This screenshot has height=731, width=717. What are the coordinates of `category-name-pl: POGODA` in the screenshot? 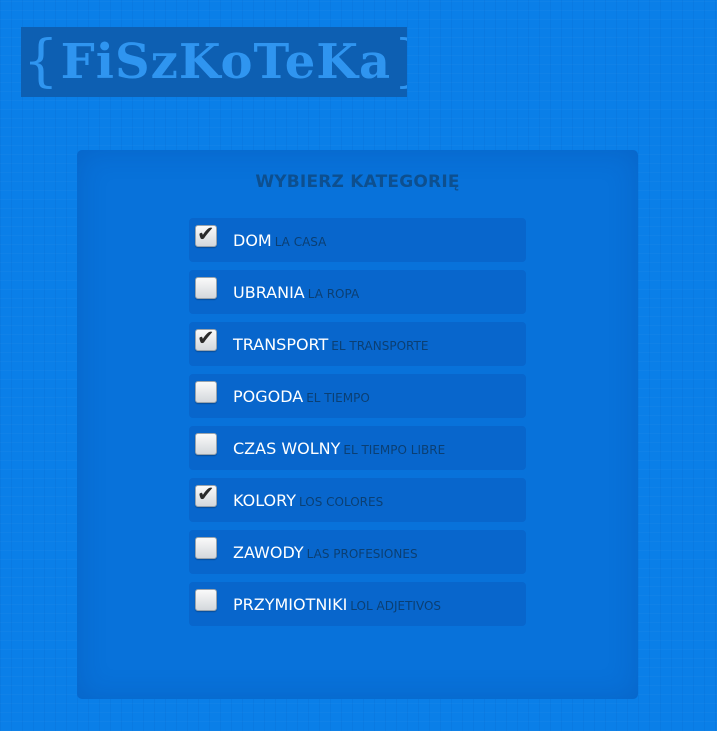 It's located at (268, 396).